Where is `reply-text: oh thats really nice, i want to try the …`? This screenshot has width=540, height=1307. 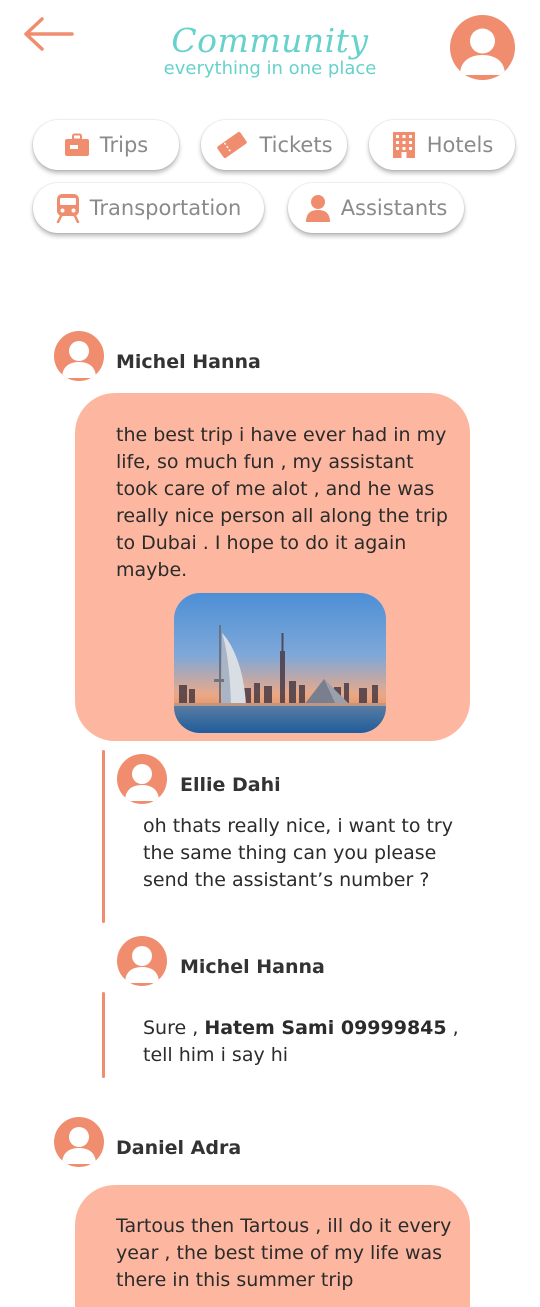 reply-text: oh thats really nice, i want to try the … is located at coordinates (298, 853).